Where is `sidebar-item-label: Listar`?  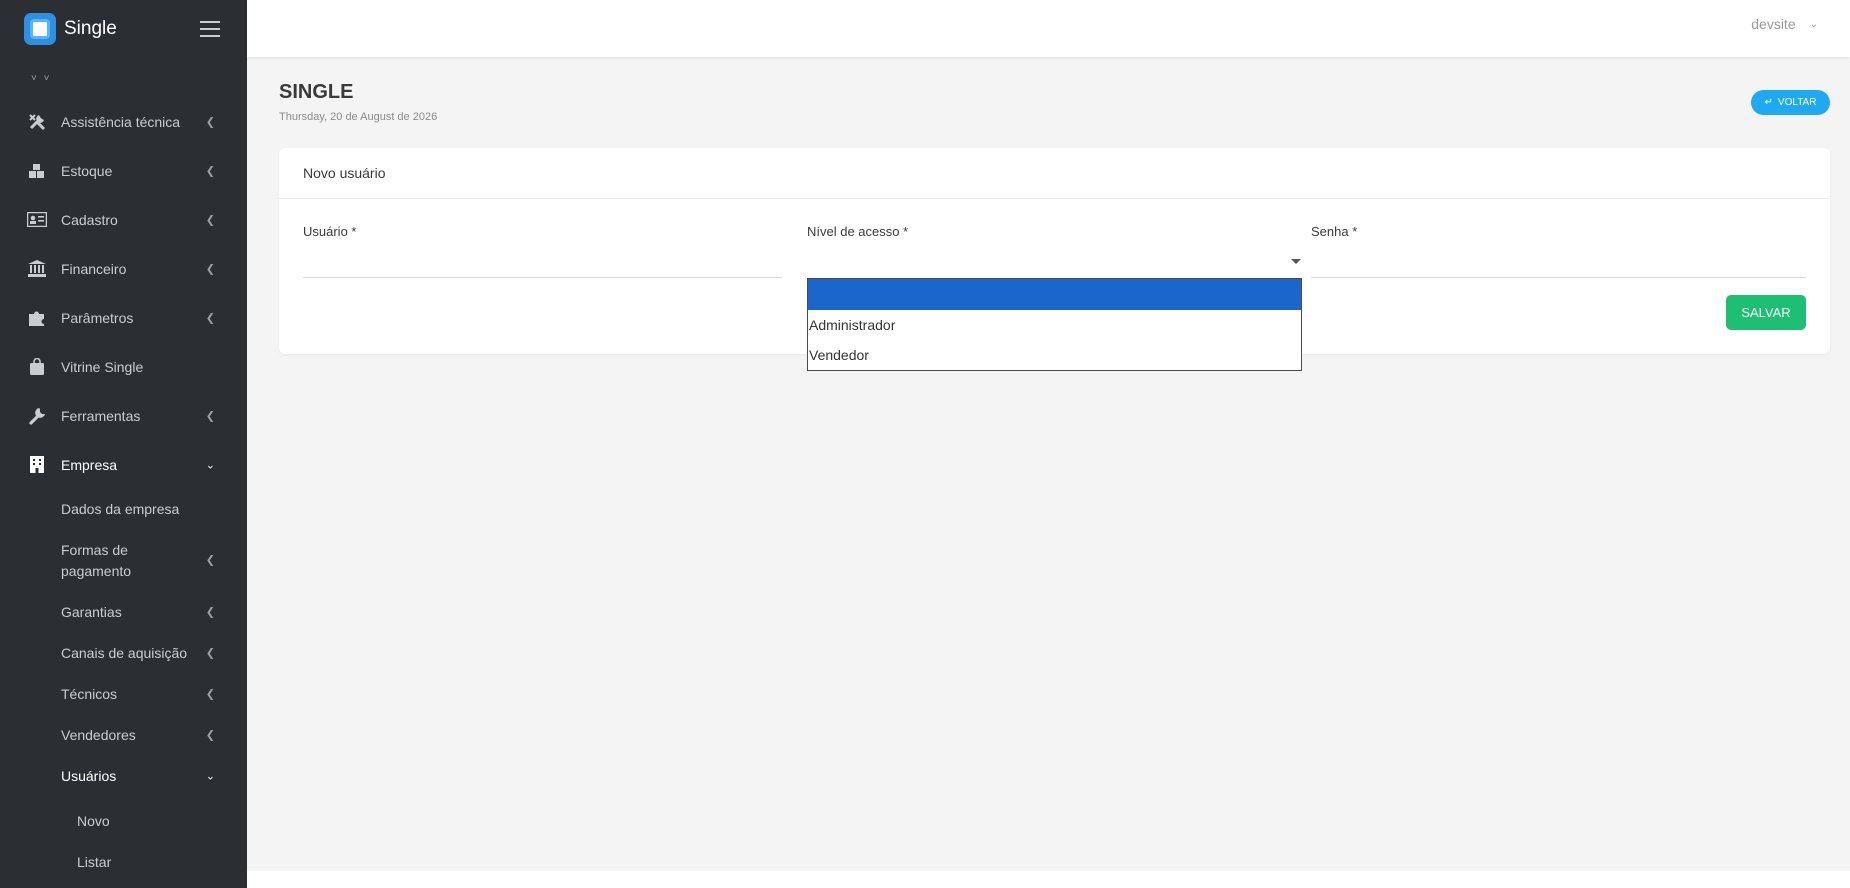
sidebar-item-label: Listar is located at coordinates (94, 861).